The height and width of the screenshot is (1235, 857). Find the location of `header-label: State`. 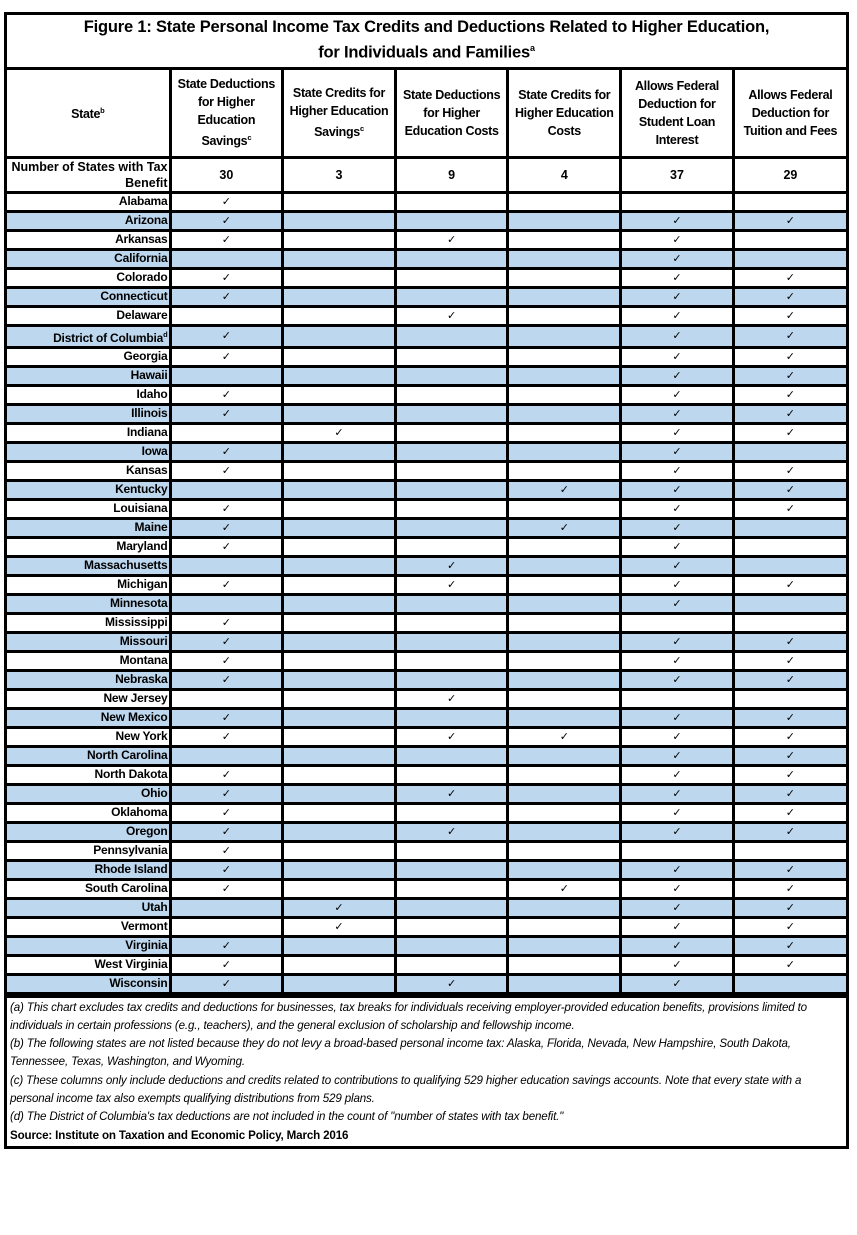

header-label: State is located at coordinates (86, 114).